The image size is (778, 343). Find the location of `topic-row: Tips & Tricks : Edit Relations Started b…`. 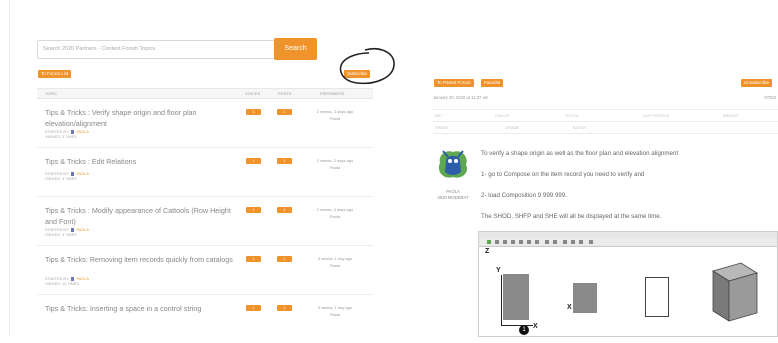

topic-row: Tips & Tricks : Edit Relations Started b… is located at coordinates (205, 172).